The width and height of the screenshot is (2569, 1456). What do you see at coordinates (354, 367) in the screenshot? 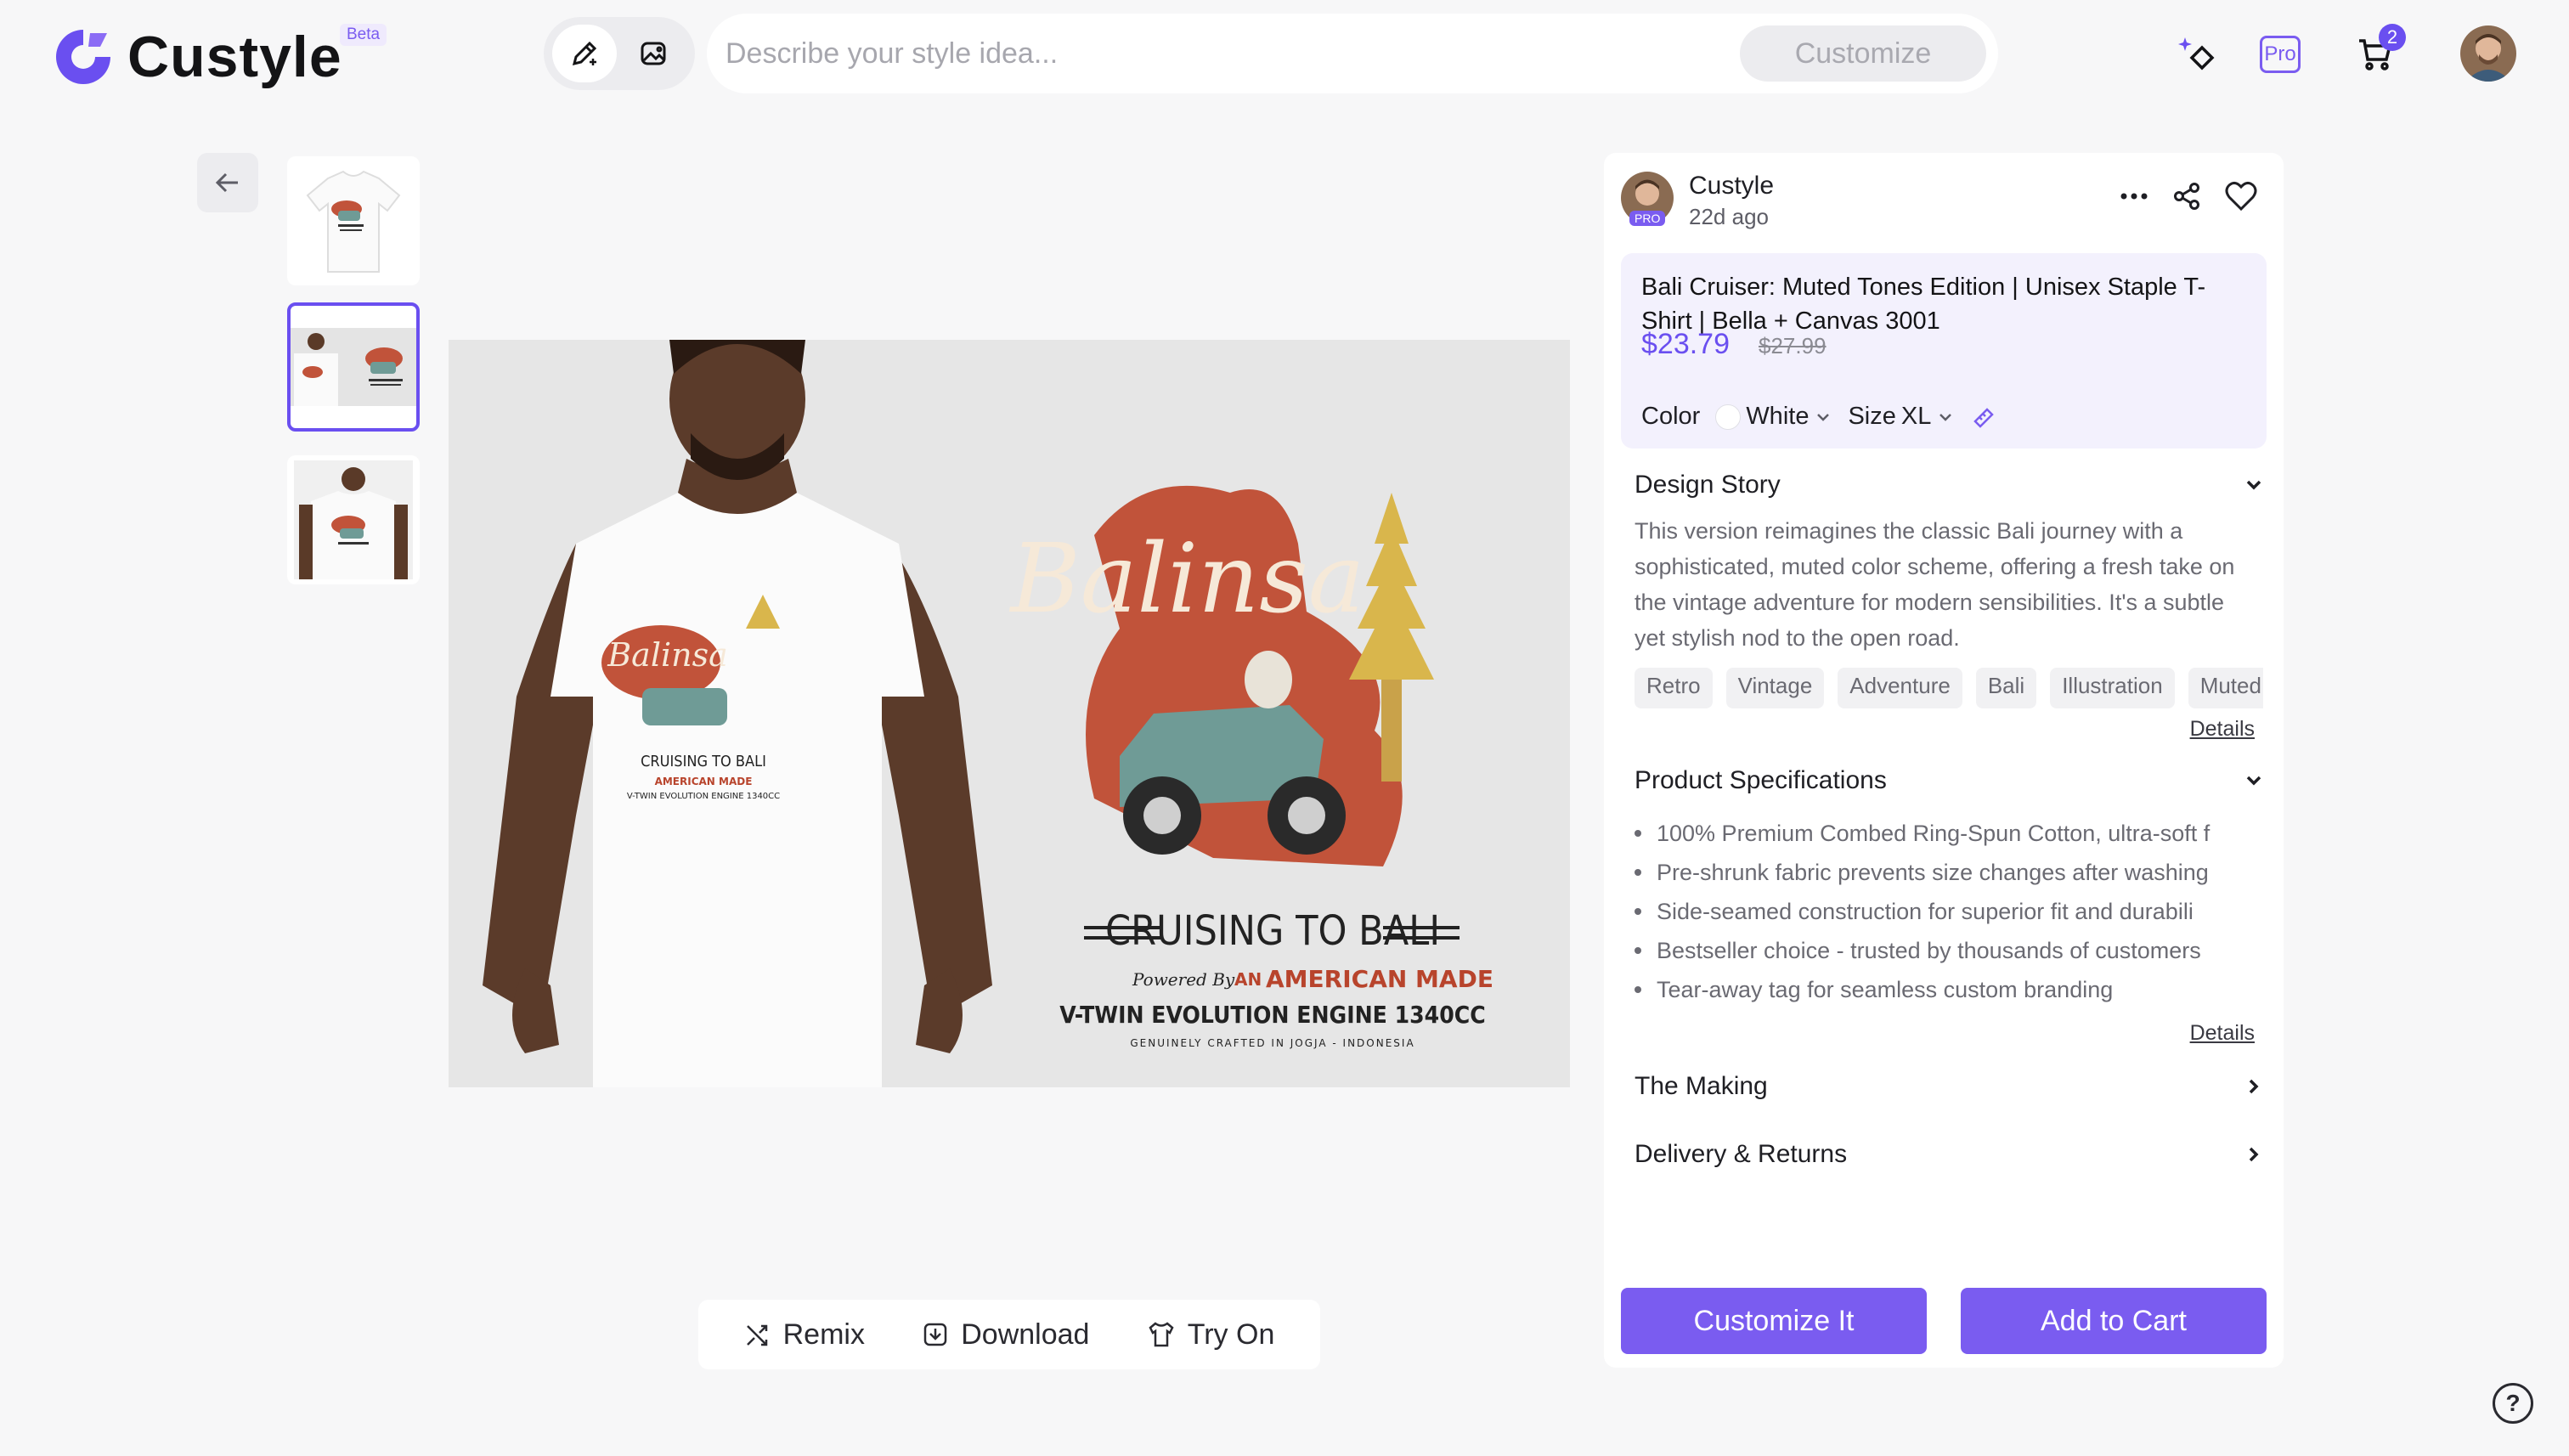
I see `thumbnail-model-with-design` at bounding box center [354, 367].